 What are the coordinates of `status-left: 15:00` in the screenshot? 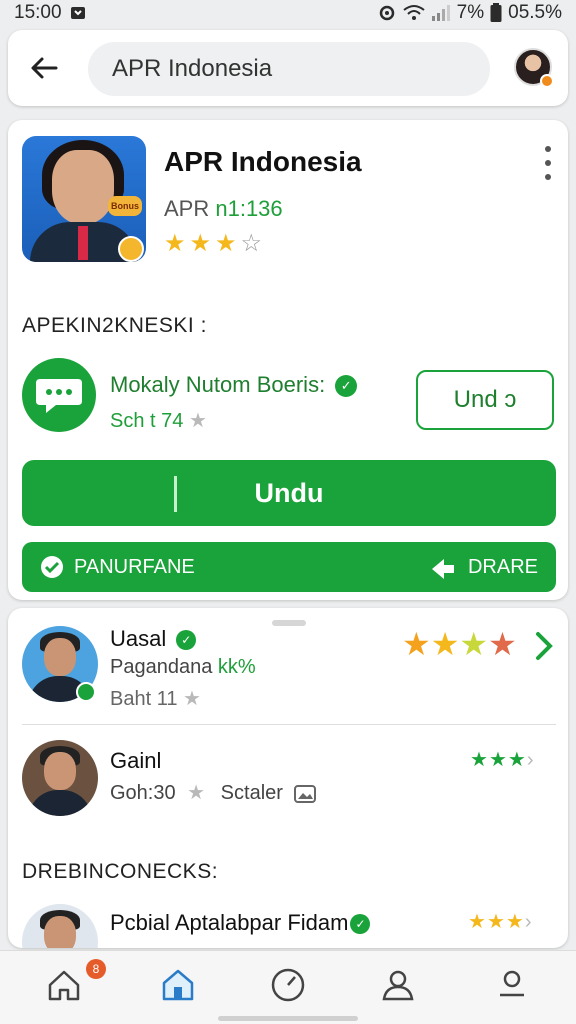 It's located at (50, 13).